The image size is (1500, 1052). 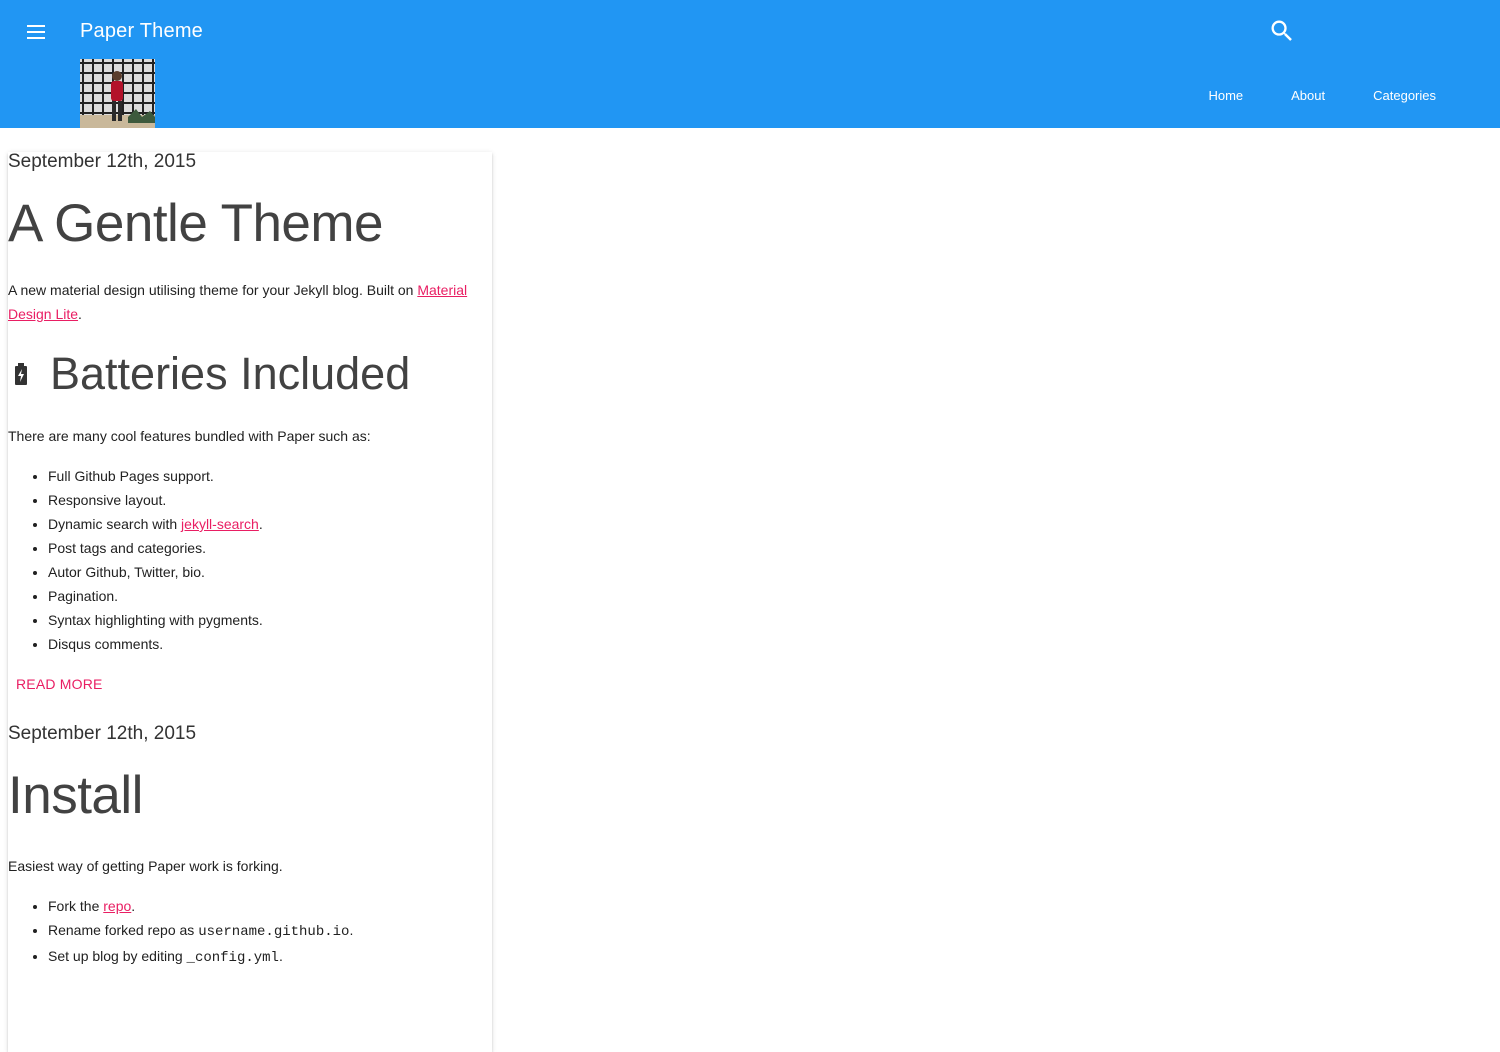 I want to click on menu-icon, so click(x=36, y=32).